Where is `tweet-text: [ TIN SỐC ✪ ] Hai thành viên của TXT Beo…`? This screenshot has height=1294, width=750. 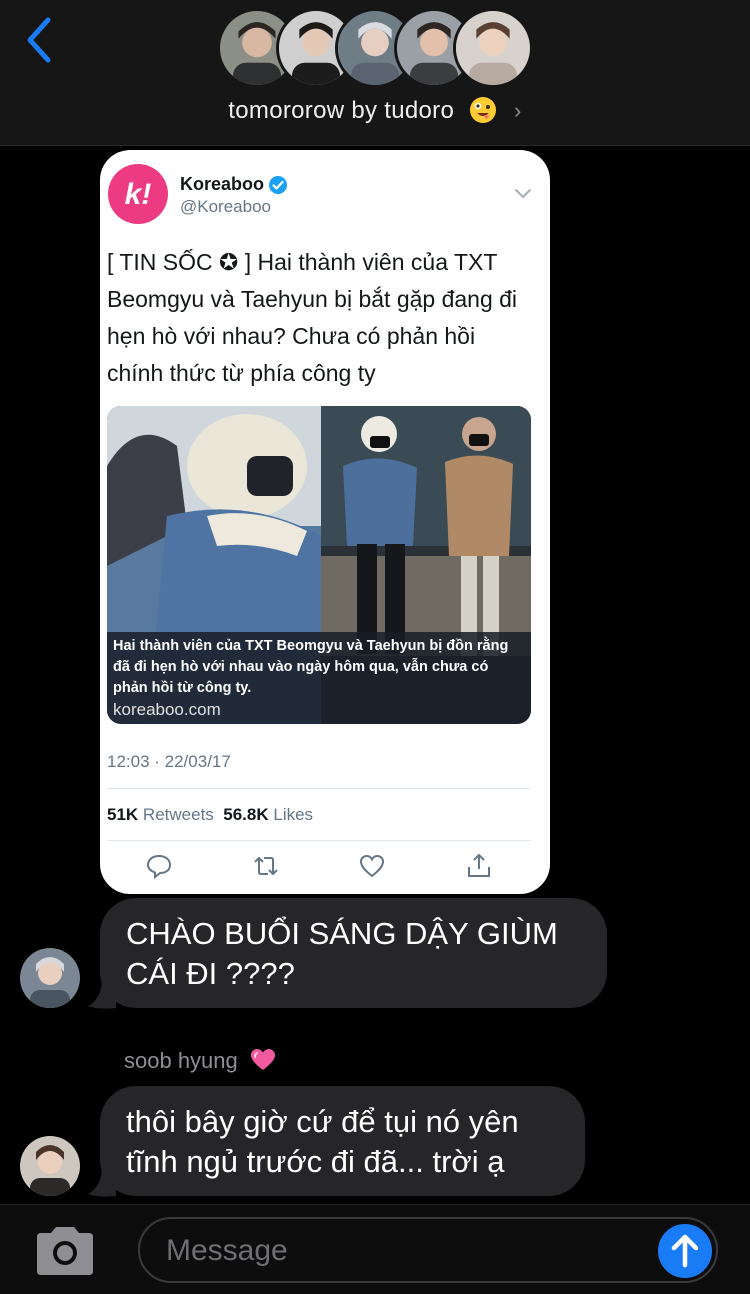 tweet-text: [ TIN SỐC ✪ ] Hai thành viên của TXT Beo… is located at coordinates (312, 317).